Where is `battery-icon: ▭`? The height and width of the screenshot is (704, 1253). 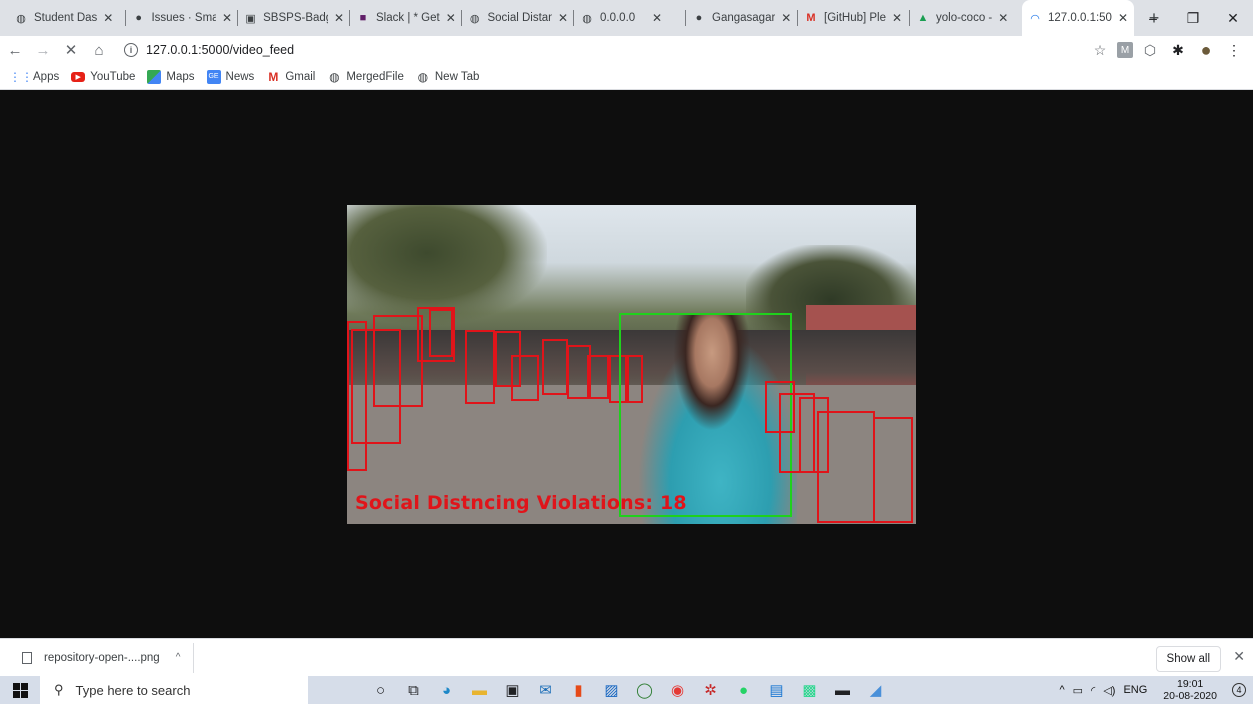
battery-icon: ▭ is located at coordinates (1078, 690).